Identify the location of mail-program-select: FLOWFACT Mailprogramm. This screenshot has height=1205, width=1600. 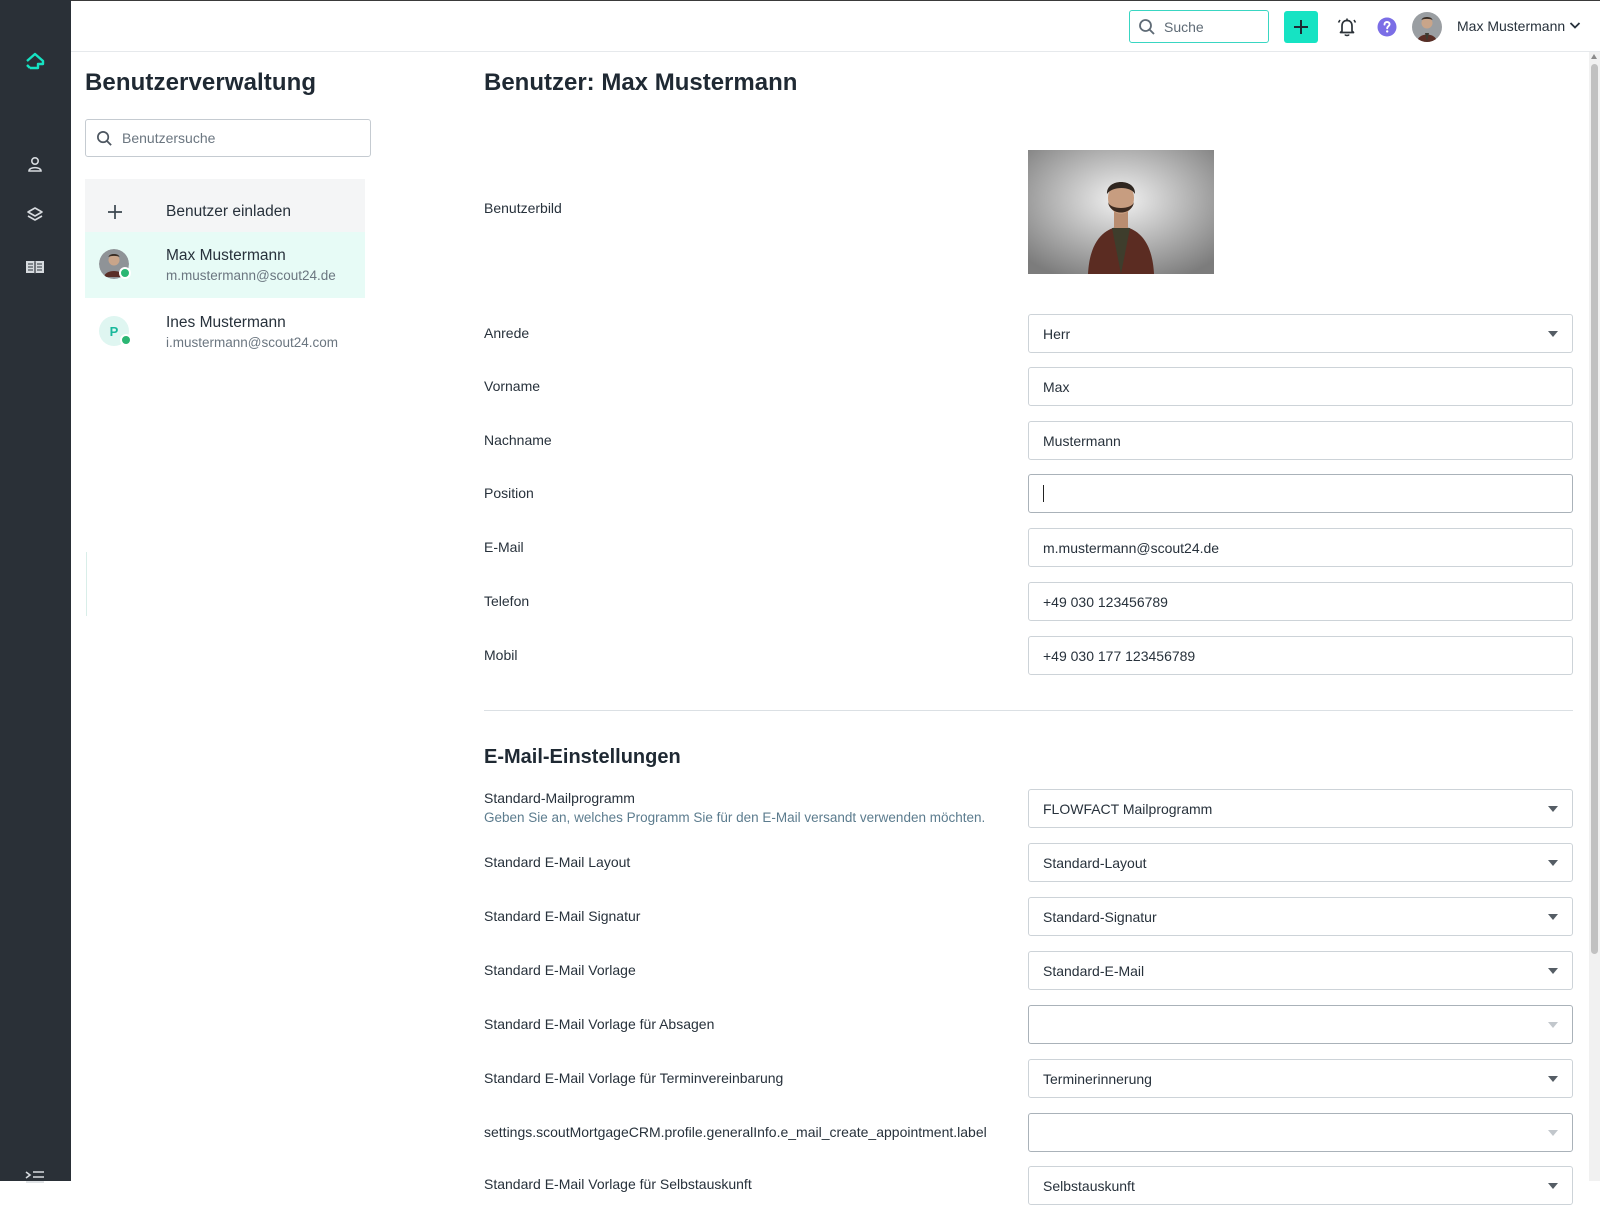
(1300, 808).